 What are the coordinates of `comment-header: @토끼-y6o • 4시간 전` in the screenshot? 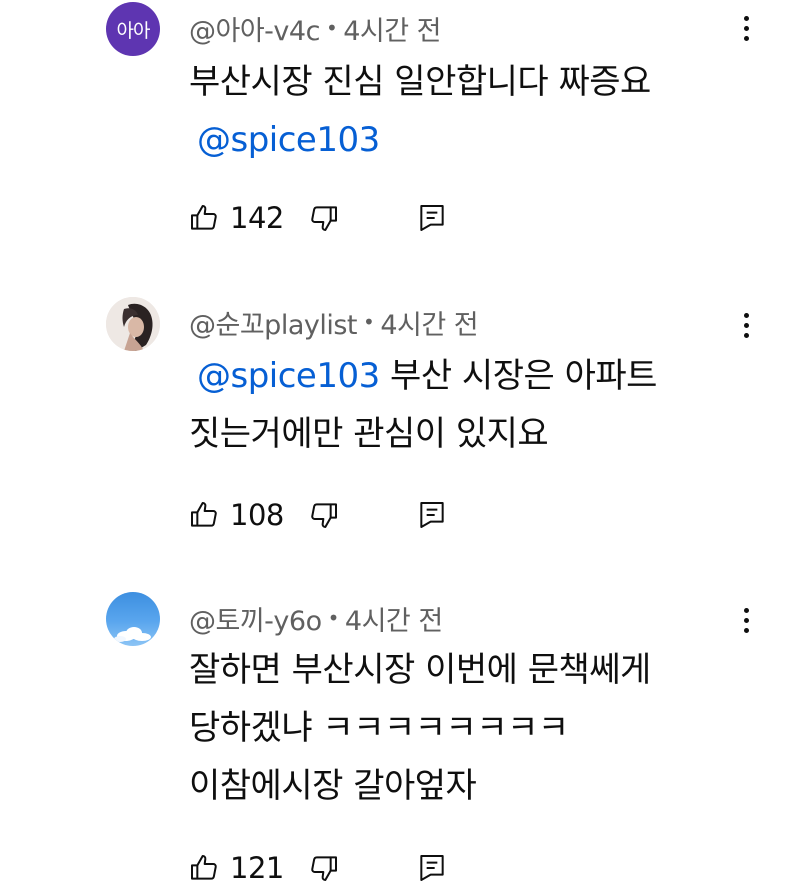 It's located at (316, 618).